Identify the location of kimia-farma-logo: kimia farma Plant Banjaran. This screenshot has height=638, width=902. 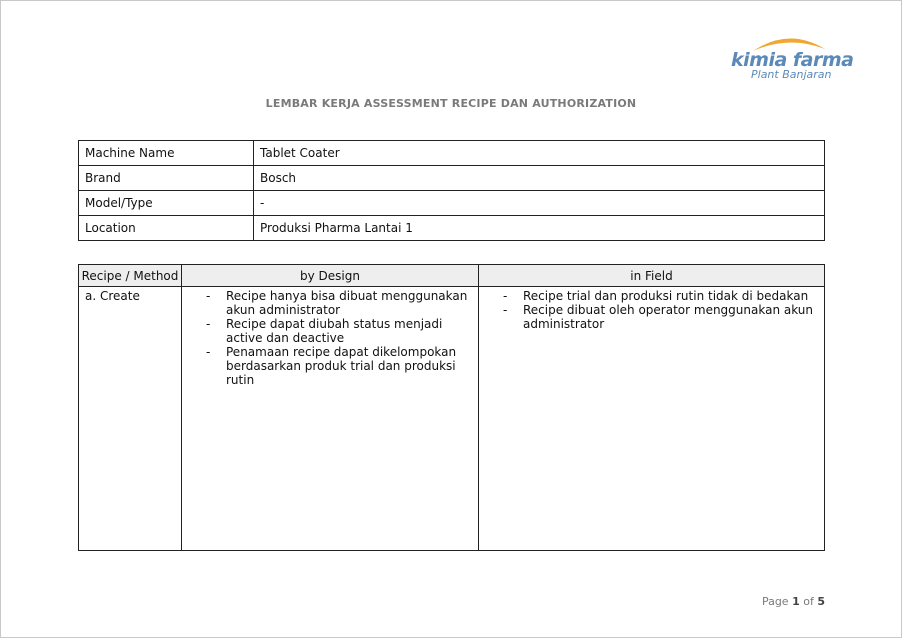
(794, 57).